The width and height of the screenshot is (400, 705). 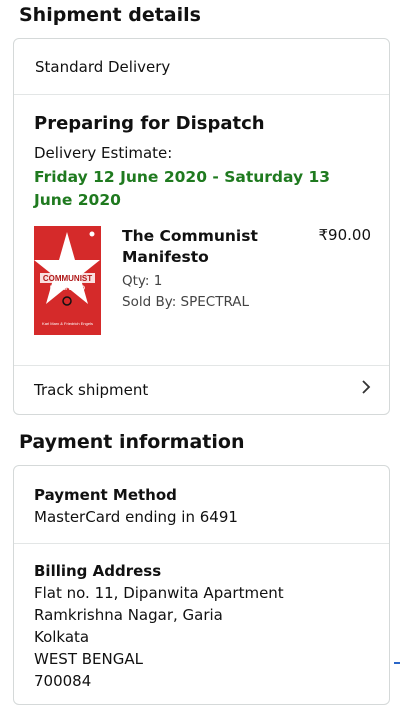 What do you see at coordinates (103, 67) in the screenshot?
I see `delivery-type-label: Standard Delivery` at bounding box center [103, 67].